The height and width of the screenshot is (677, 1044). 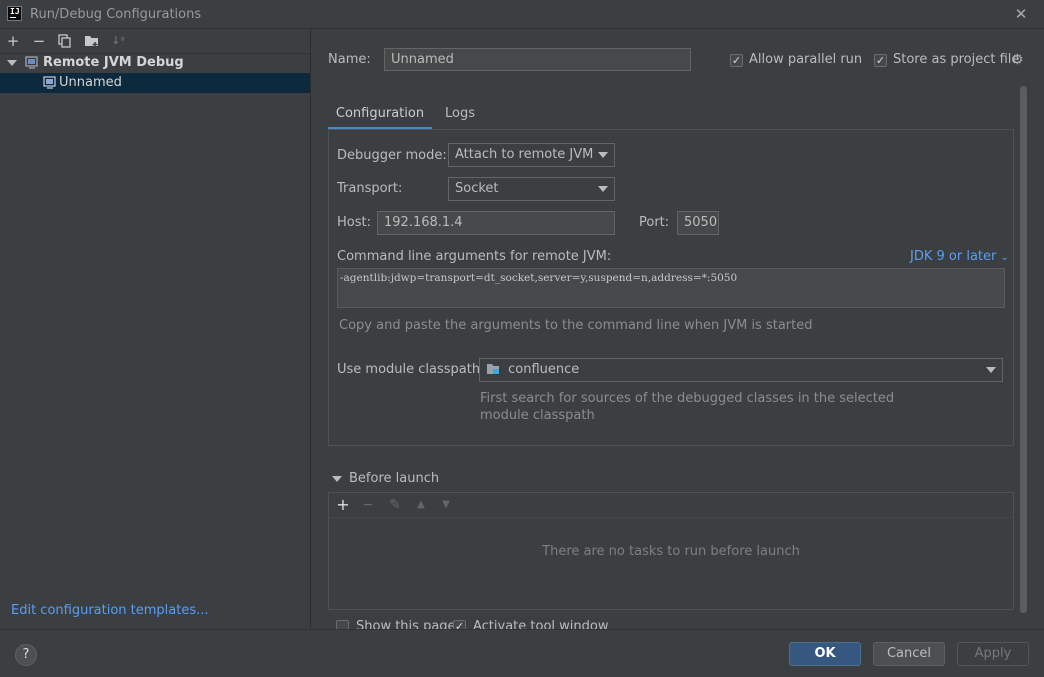 What do you see at coordinates (493, 370) in the screenshot?
I see `module-folder-icon` at bounding box center [493, 370].